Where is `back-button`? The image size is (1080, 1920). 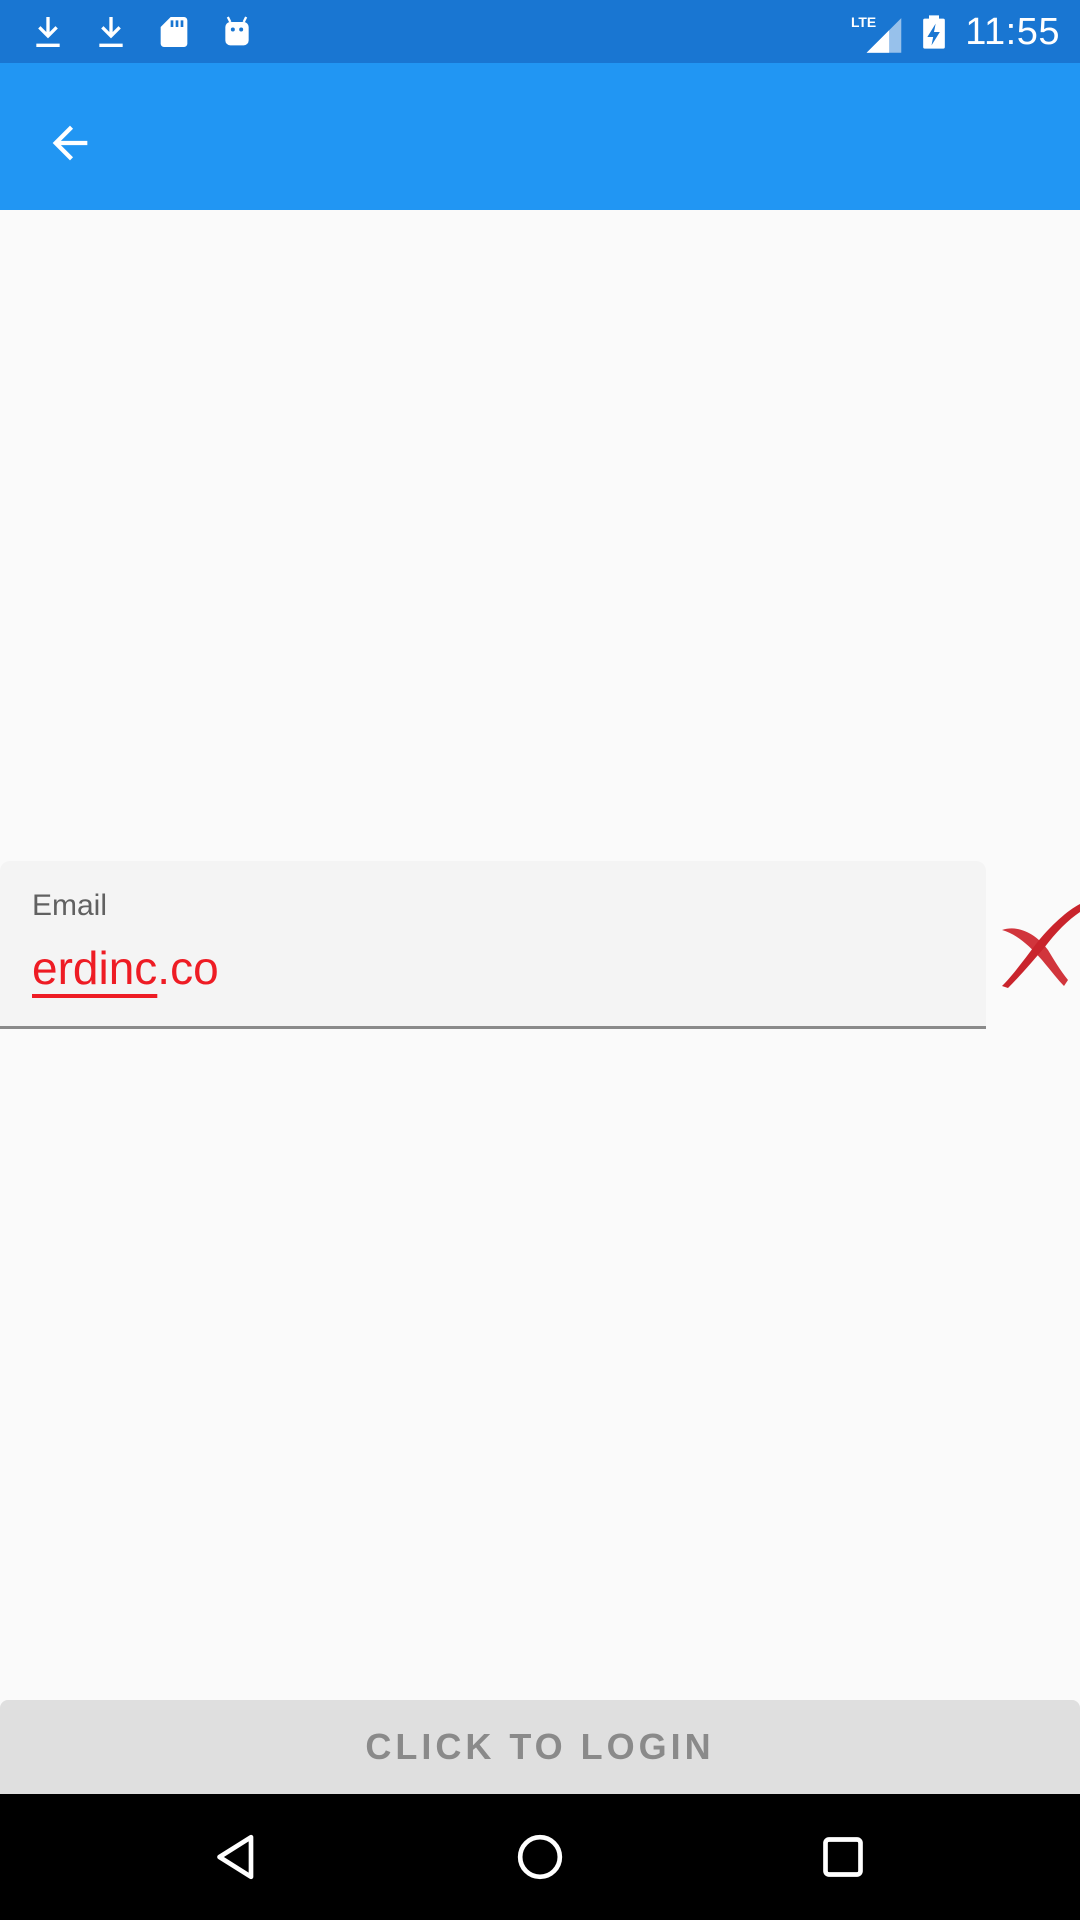
back-button is located at coordinates (70, 143).